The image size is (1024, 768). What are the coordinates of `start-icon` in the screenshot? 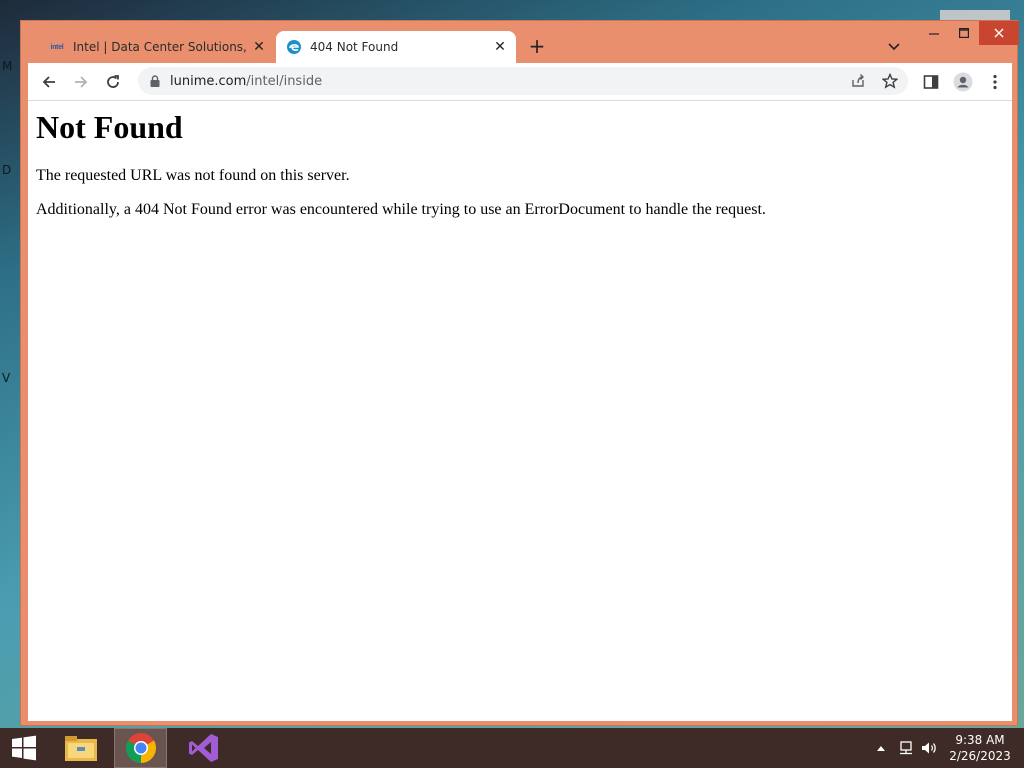 It's located at (24, 748).